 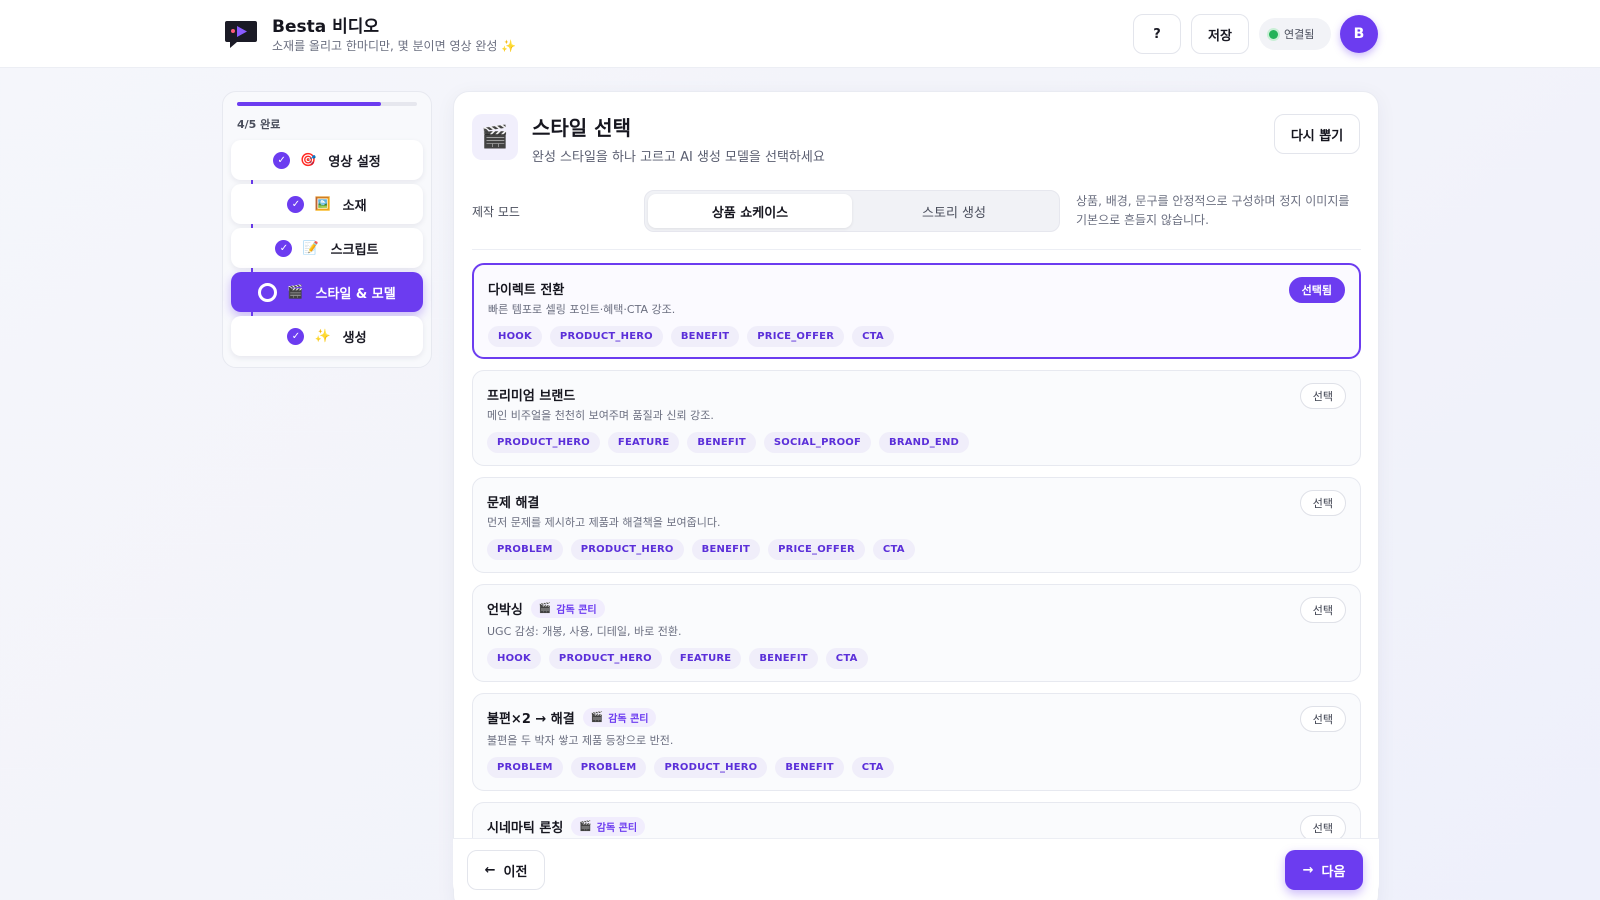 I want to click on step-label: 생성, so click(x=354, y=338).